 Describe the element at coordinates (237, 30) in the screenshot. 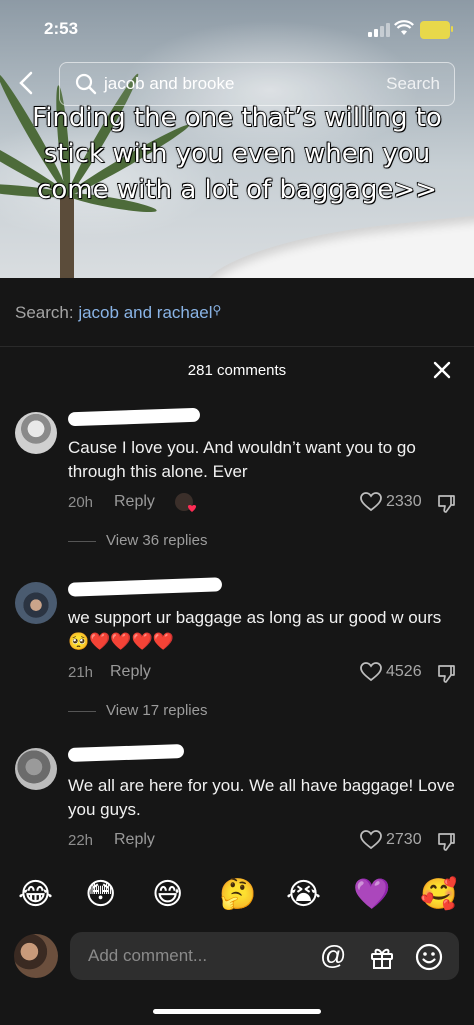

I see `status-bar: 2:53` at that location.